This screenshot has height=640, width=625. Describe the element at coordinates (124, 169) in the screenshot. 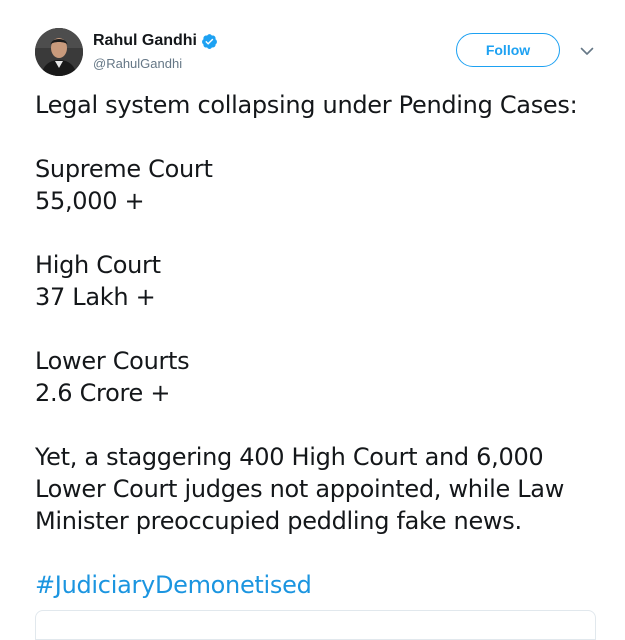

I see `court-name: Supreme Court` at that location.